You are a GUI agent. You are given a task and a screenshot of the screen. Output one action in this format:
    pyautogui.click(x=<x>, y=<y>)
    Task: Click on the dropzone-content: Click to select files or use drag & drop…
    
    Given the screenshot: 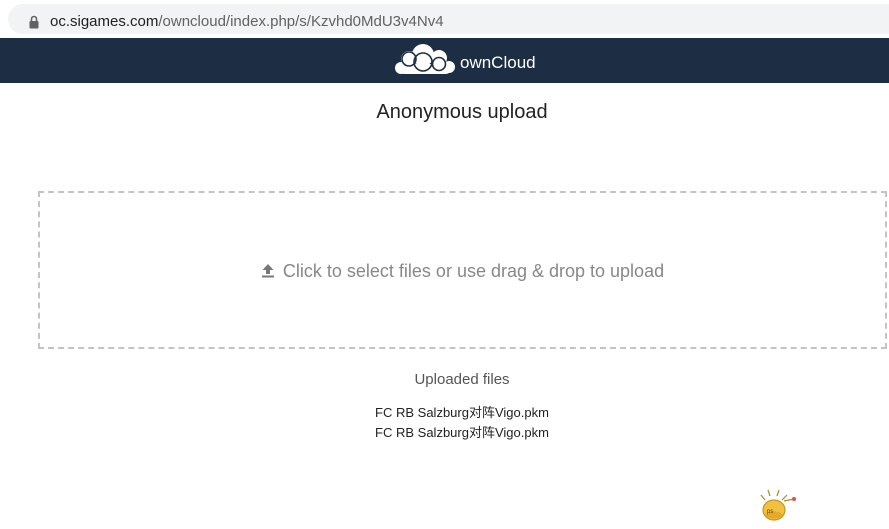 What is the action you would take?
    pyautogui.click(x=462, y=271)
    